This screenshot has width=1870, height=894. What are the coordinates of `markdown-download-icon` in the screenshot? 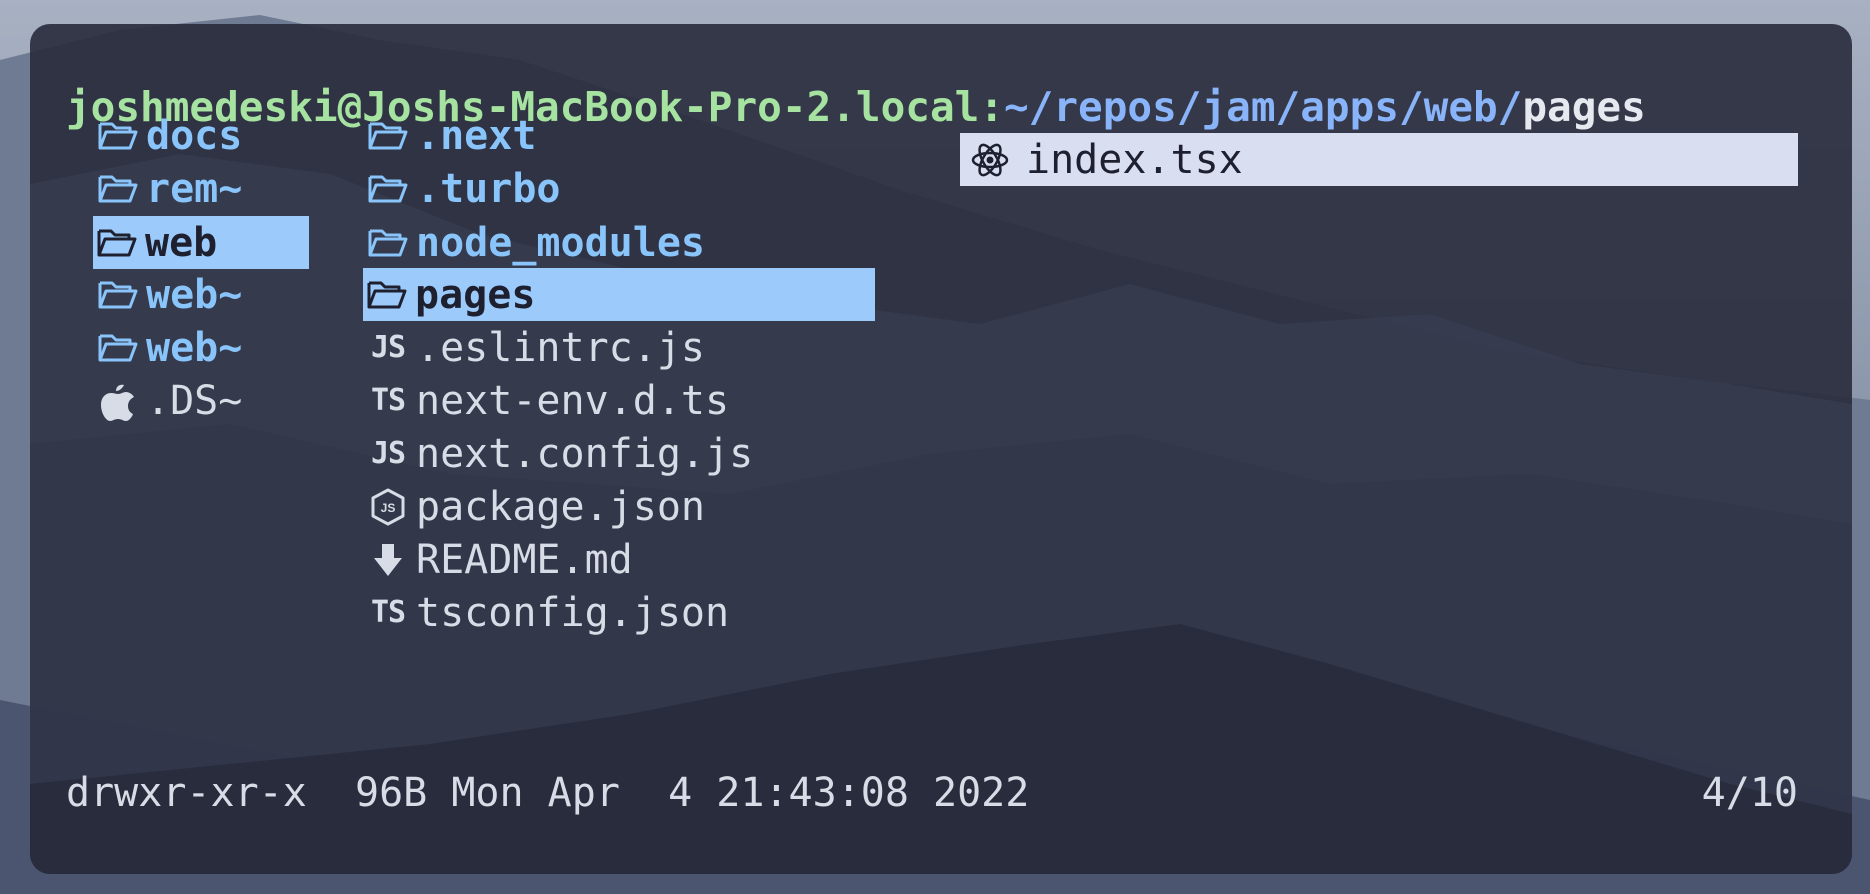 It's located at (388, 559).